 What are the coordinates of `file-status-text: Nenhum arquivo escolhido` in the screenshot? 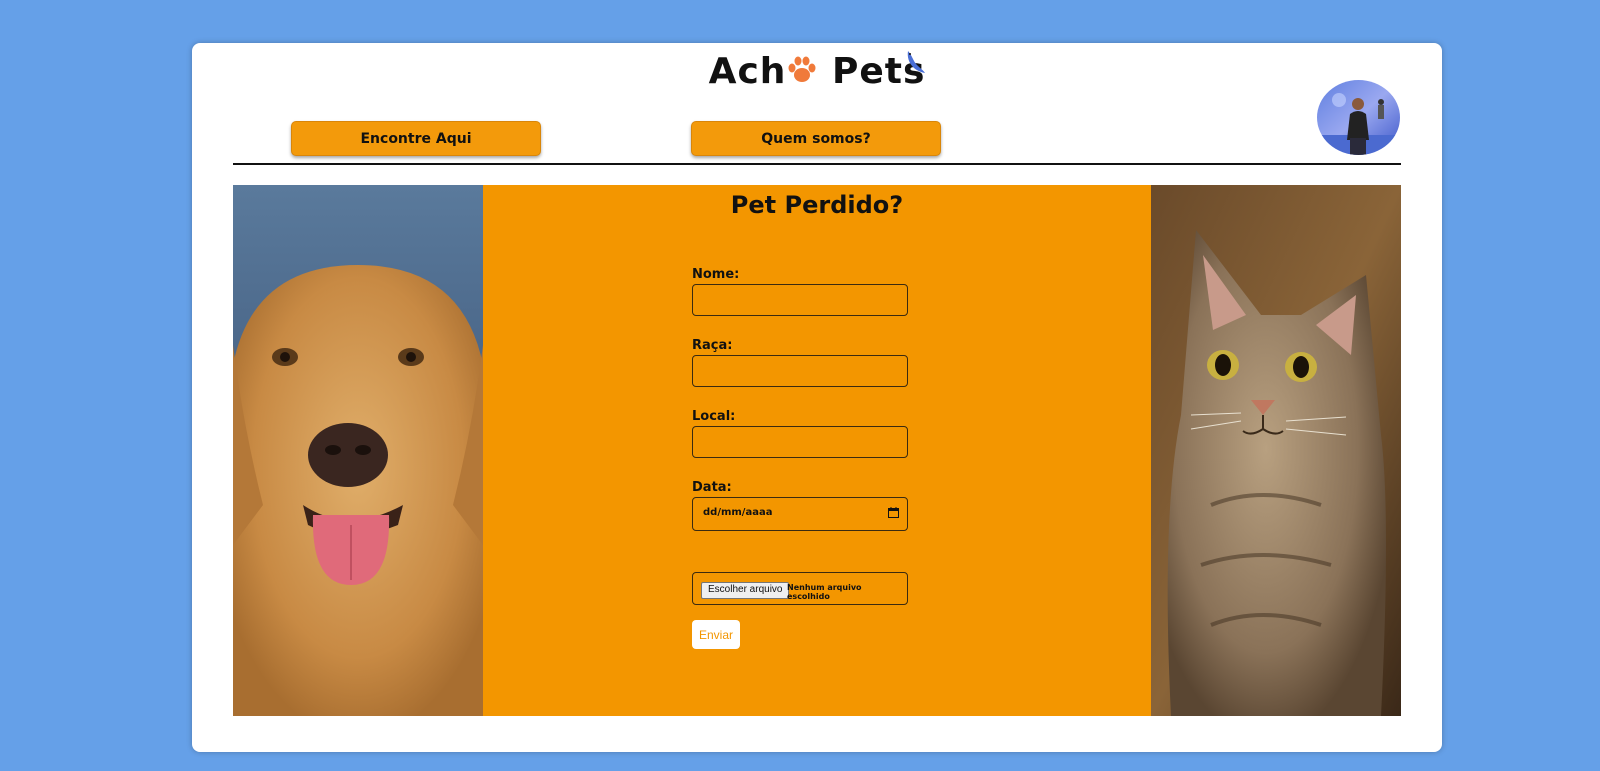 It's located at (824, 592).